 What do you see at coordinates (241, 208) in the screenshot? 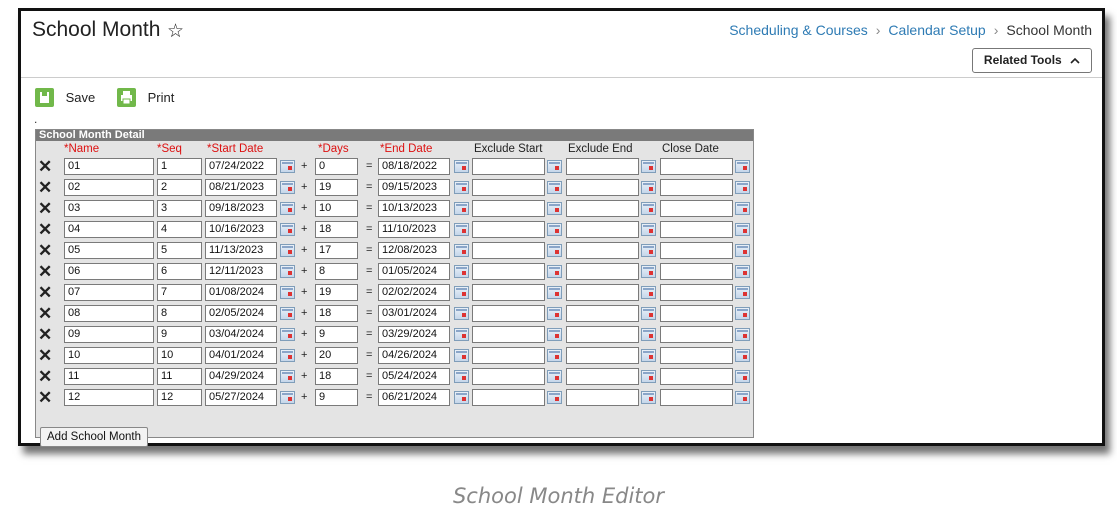
I see `start-date-field: 09/18/2023` at bounding box center [241, 208].